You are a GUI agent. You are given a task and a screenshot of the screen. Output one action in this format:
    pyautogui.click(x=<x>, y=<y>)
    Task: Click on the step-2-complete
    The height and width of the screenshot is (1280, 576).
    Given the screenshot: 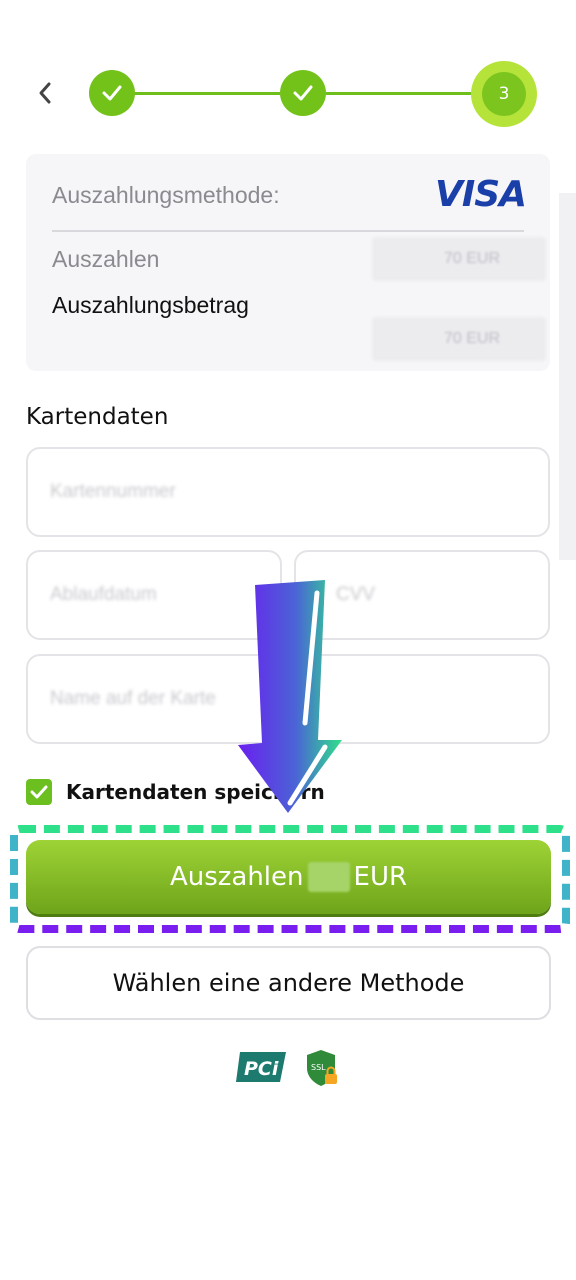 What is the action you would take?
    pyautogui.click(x=303, y=93)
    